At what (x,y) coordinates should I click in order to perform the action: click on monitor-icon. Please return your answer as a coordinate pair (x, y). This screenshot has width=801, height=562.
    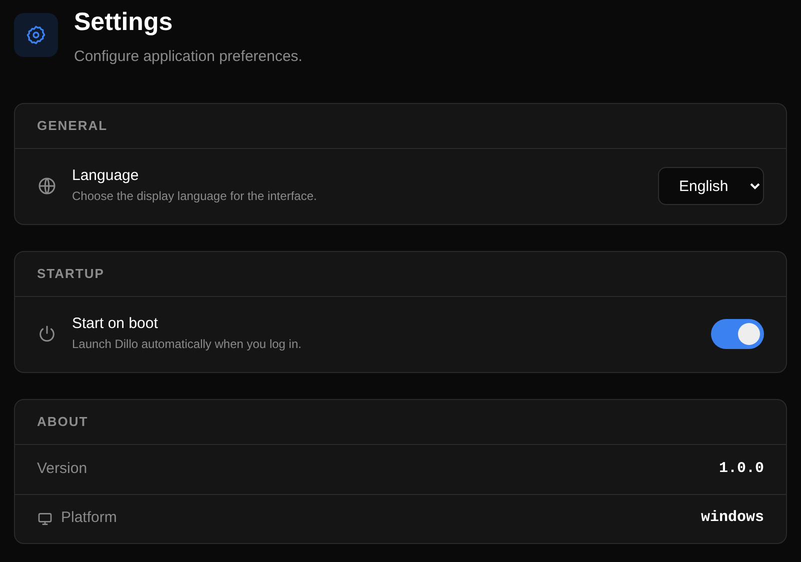
    Looking at the image, I should click on (45, 518).